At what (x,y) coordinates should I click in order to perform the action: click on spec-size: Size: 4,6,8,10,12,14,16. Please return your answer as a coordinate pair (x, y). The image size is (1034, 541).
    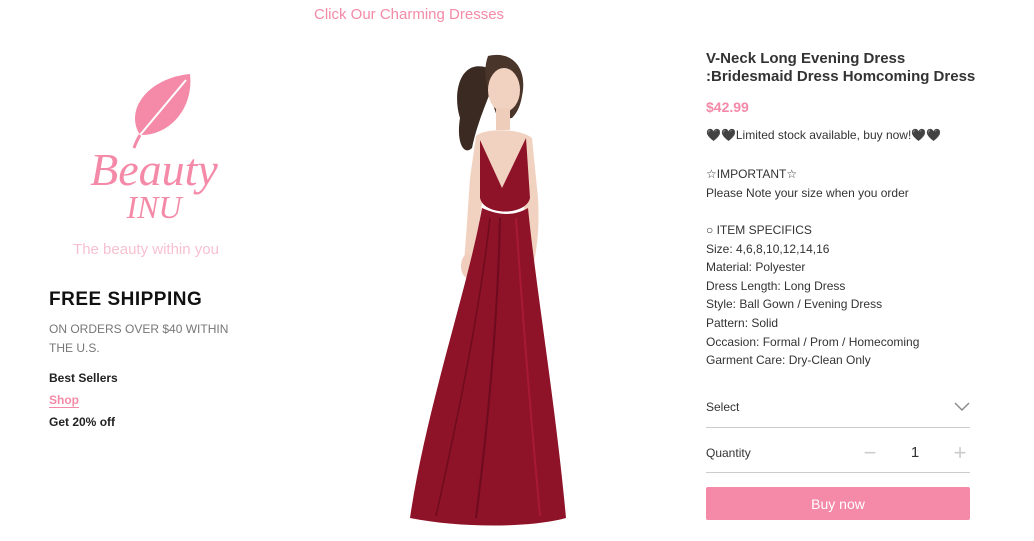
    Looking at the image, I should click on (768, 248).